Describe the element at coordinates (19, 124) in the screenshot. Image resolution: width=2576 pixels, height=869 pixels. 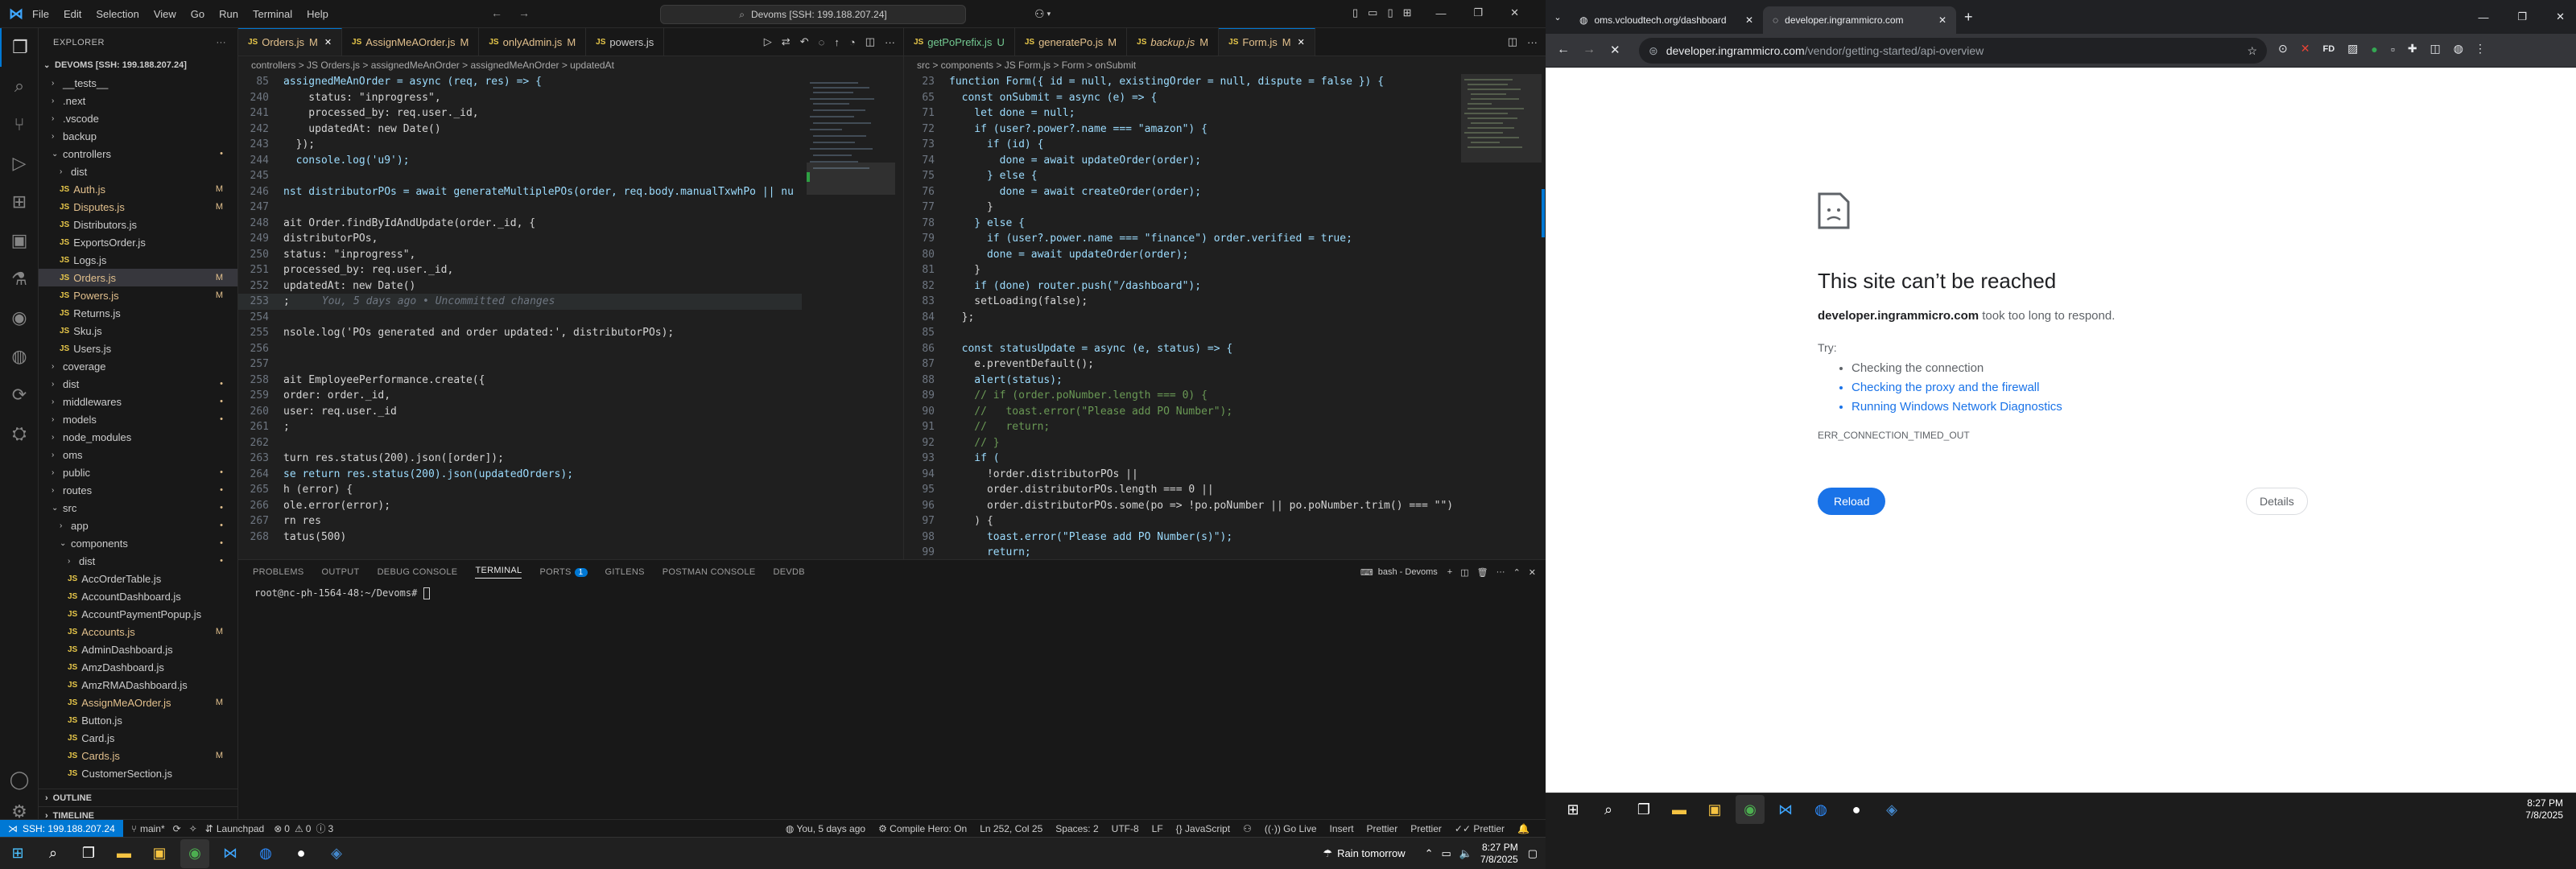
I see `source-control-icon: ⑂` at that location.